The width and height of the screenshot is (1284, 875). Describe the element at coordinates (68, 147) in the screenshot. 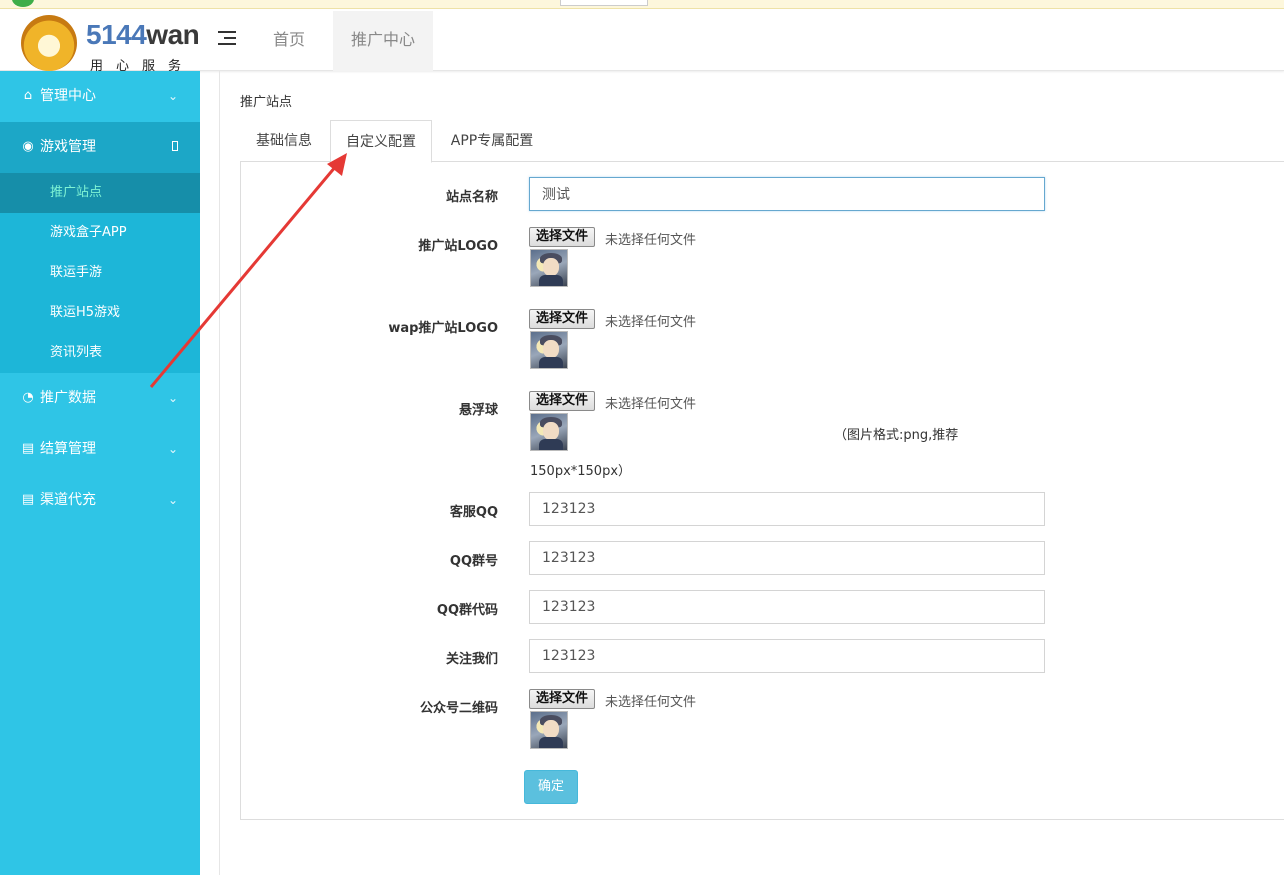

I see `sidebar-item-label: 游戏管理` at that location.